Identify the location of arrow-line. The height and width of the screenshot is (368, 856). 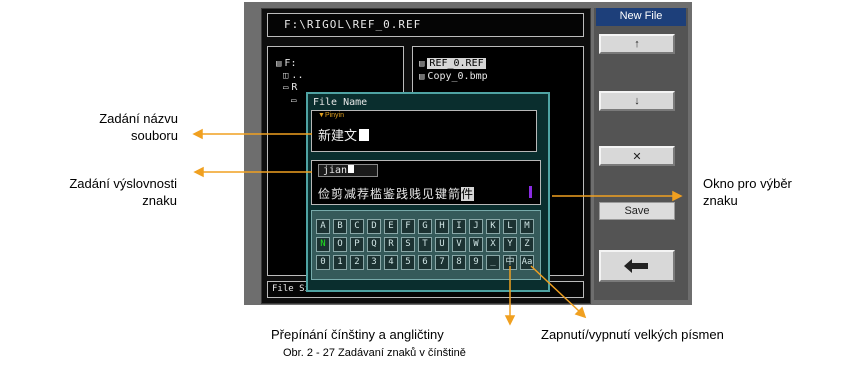
(555, 289).